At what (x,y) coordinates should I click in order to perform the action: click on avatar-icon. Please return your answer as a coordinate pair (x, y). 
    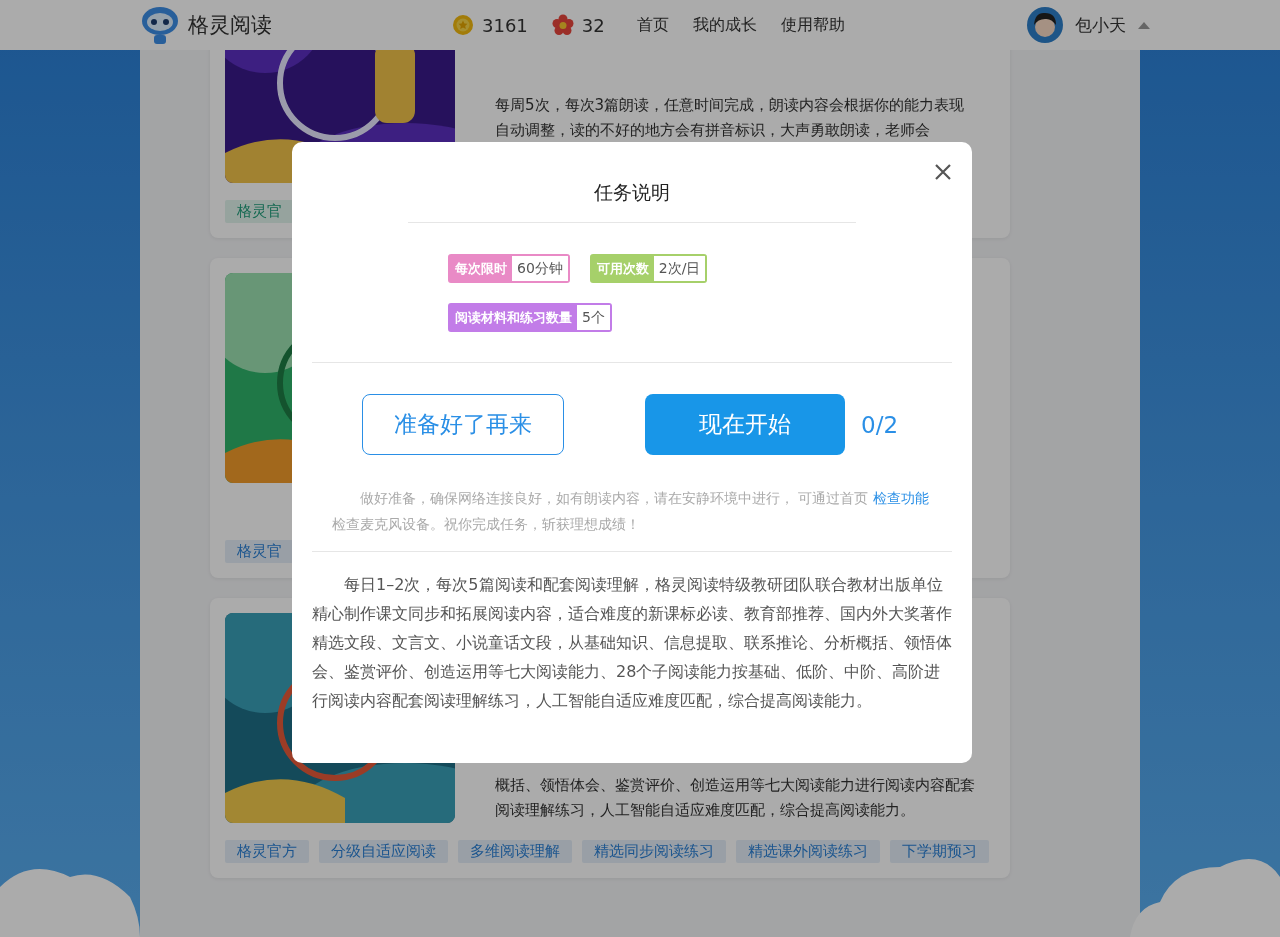
    Looking at the image, I should click on (1045, 25).